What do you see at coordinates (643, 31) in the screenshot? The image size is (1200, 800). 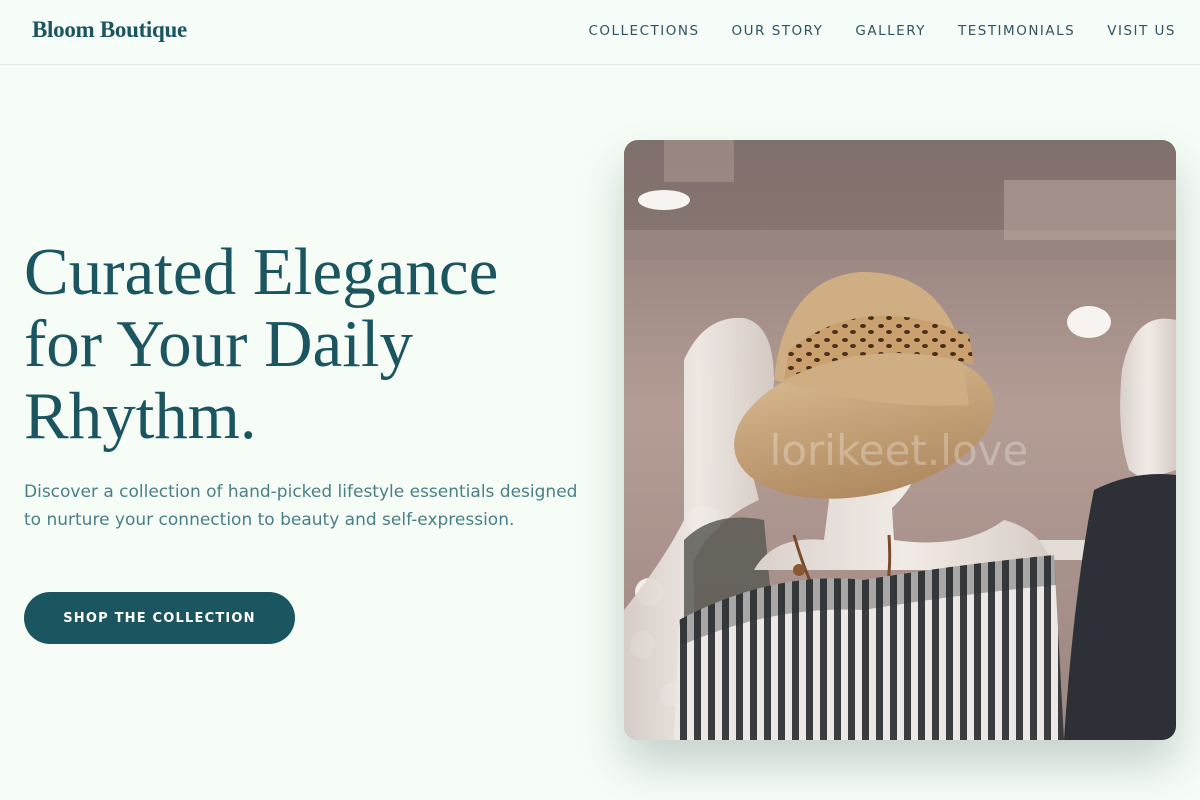 I see `nav-item-collections: COLLECTIONS` at bounding box center [643, 31].